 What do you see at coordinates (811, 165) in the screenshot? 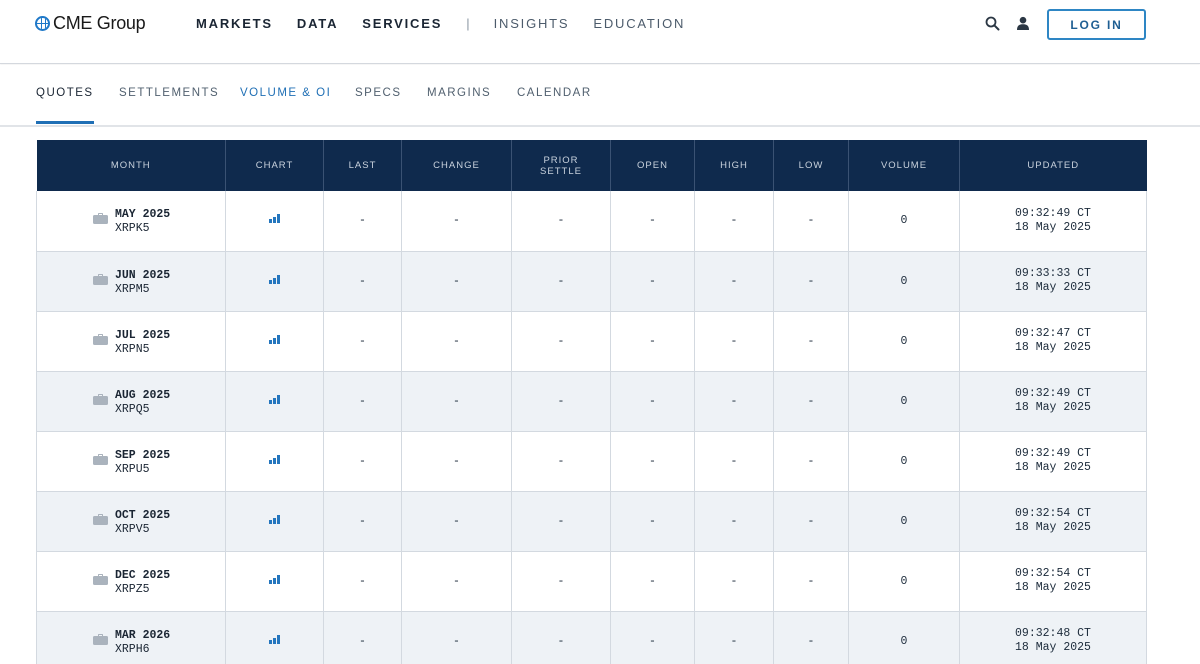
I see `col-header-low: LOW` at bounding box center [811, 165].